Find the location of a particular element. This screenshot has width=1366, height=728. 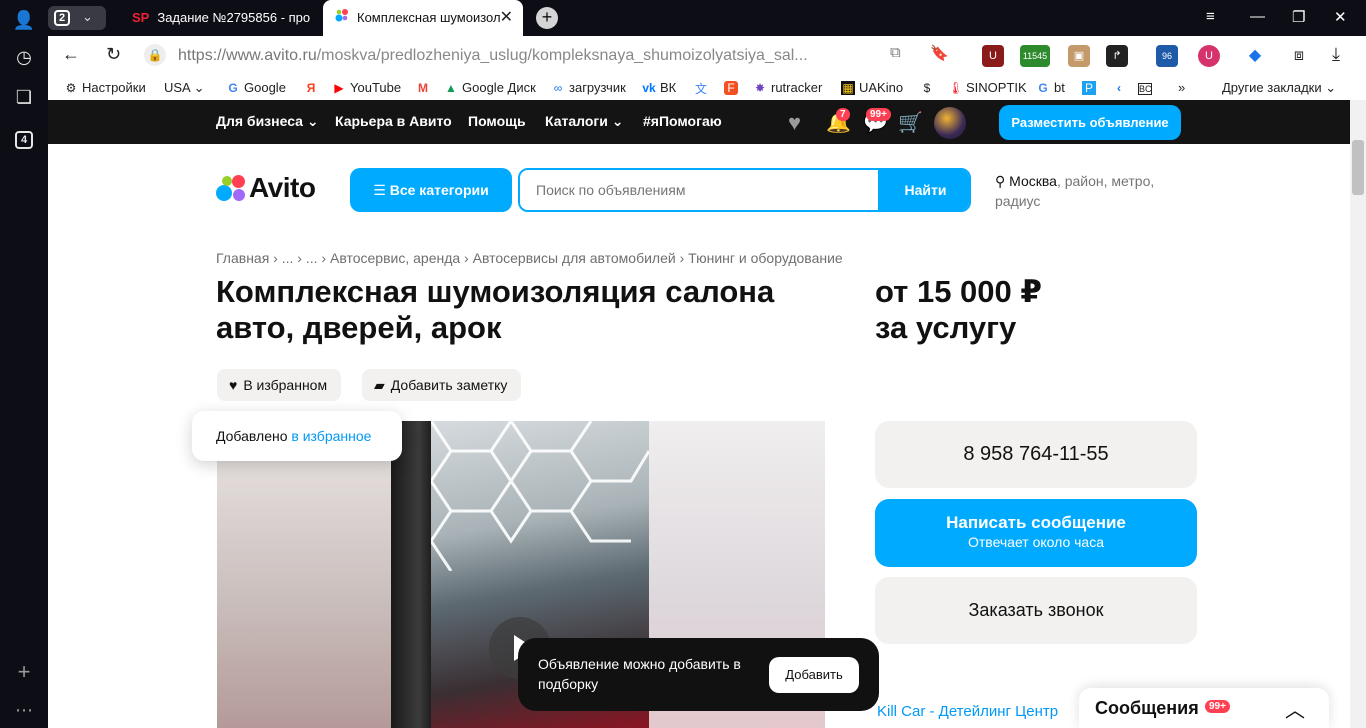

ext-arrow-icon: ↱ is located at coordinates (1117, 56).